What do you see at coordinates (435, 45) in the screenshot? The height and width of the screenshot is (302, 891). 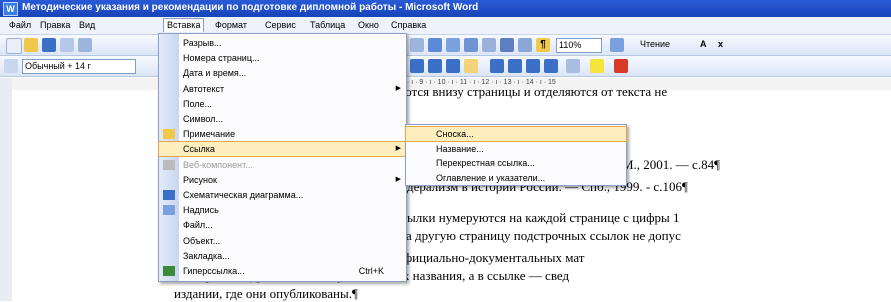 I see `tables-borders-icon` at bounding box center [435, 45].